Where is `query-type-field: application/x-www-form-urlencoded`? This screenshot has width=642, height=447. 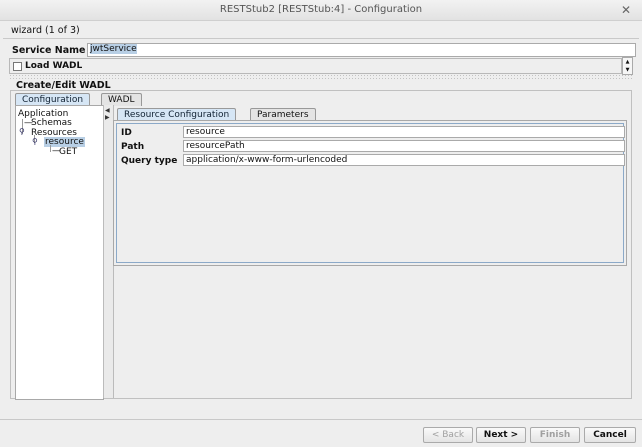
query-type-field: application/x-www-form-urlencoded is located at coordinates (404, 160).